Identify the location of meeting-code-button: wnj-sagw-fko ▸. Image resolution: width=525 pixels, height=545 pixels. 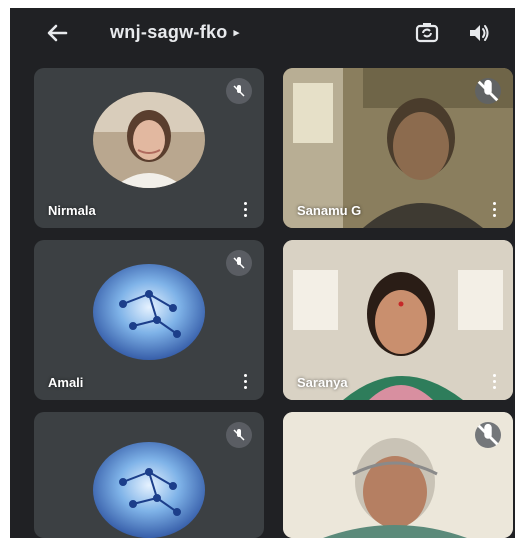
(174, 32).